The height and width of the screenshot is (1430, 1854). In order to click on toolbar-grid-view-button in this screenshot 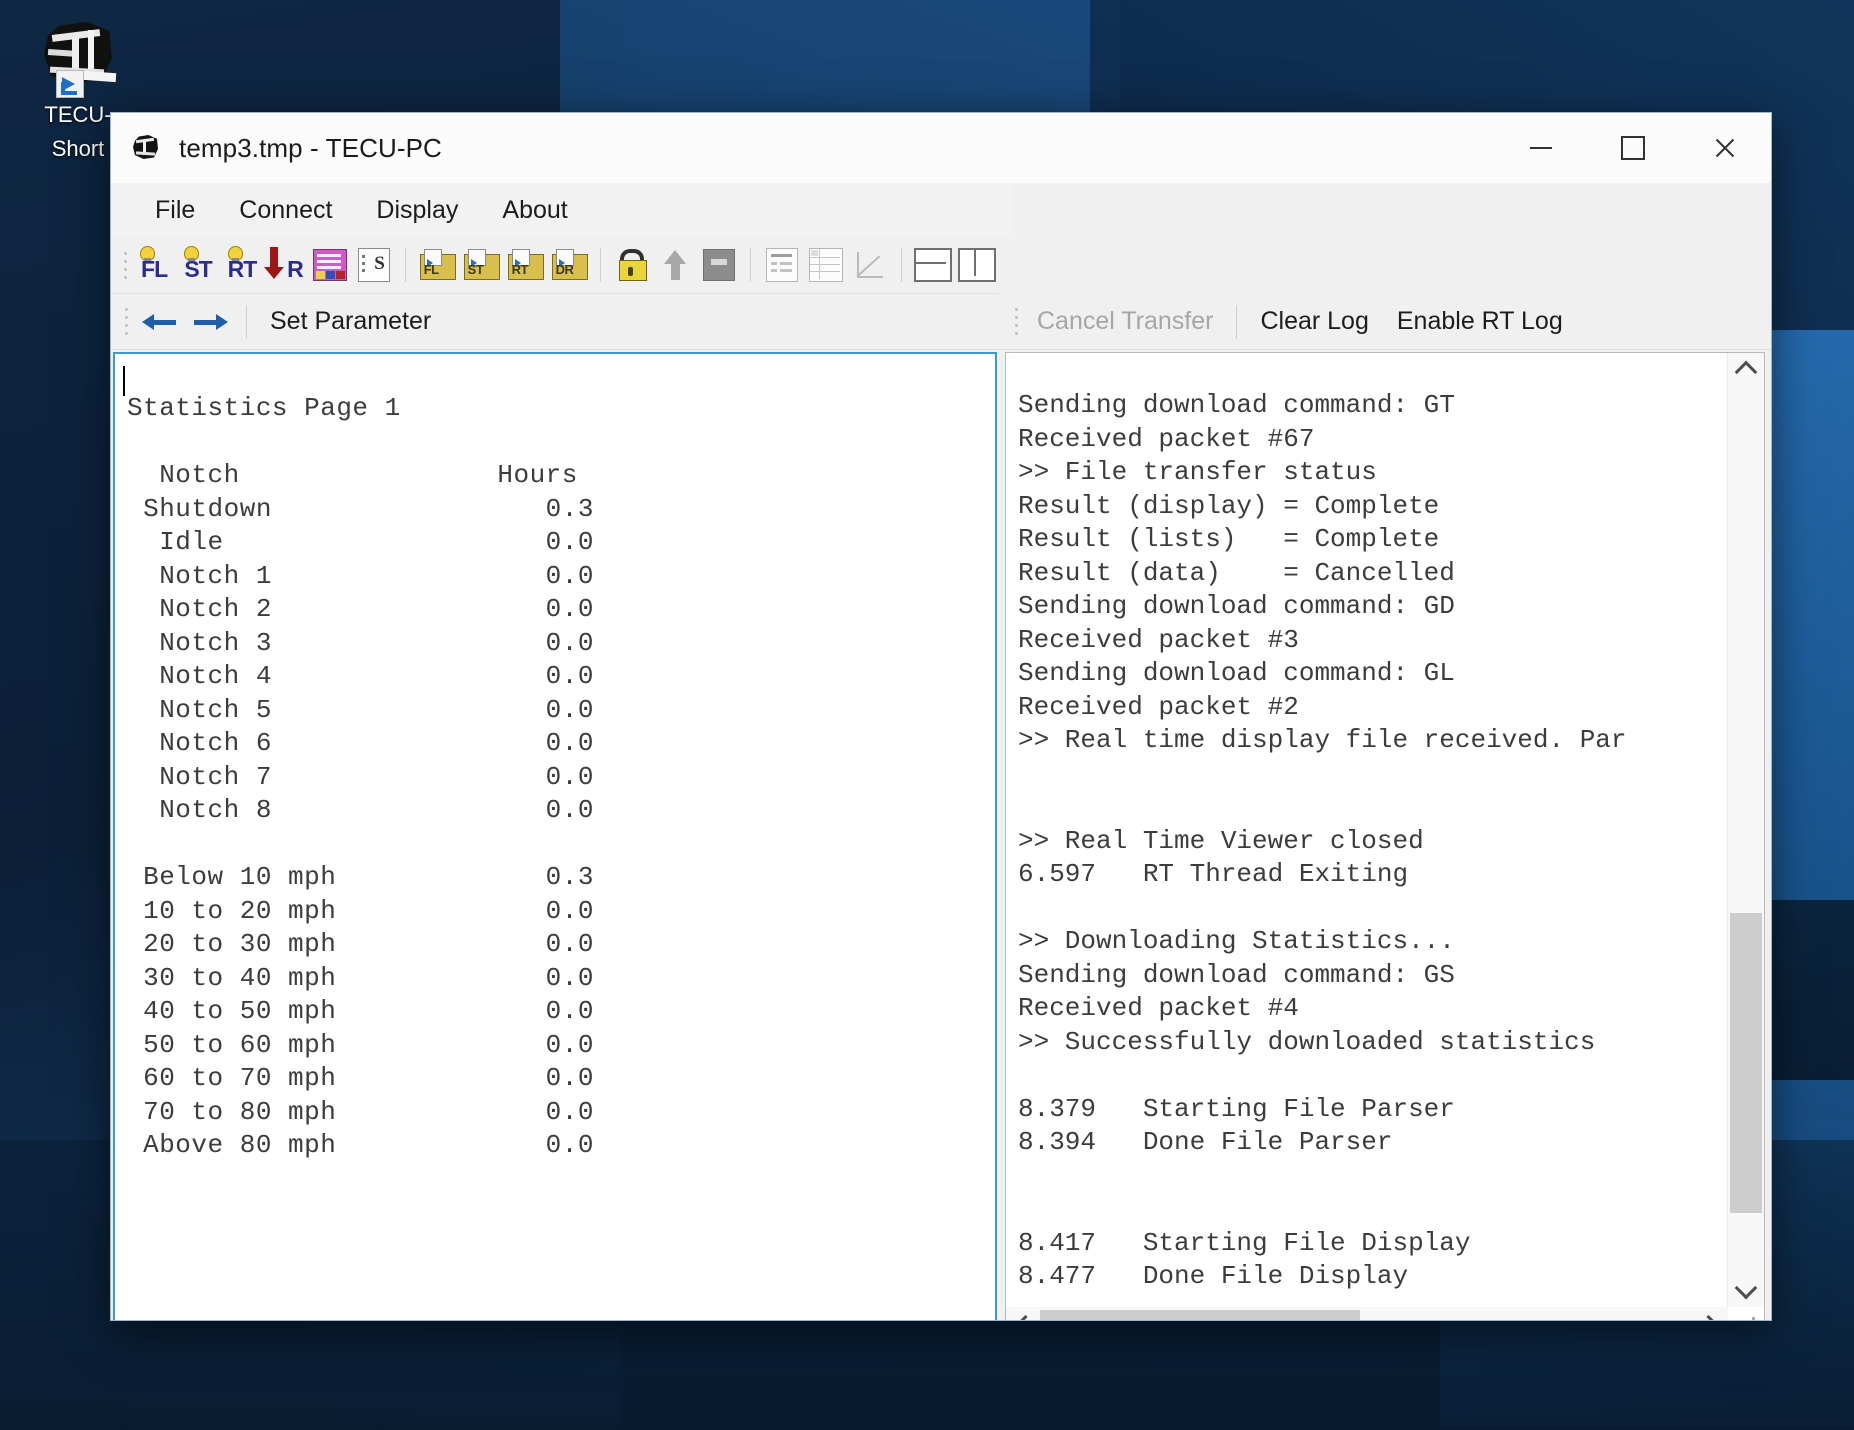, I will do `click(826, 265)`.